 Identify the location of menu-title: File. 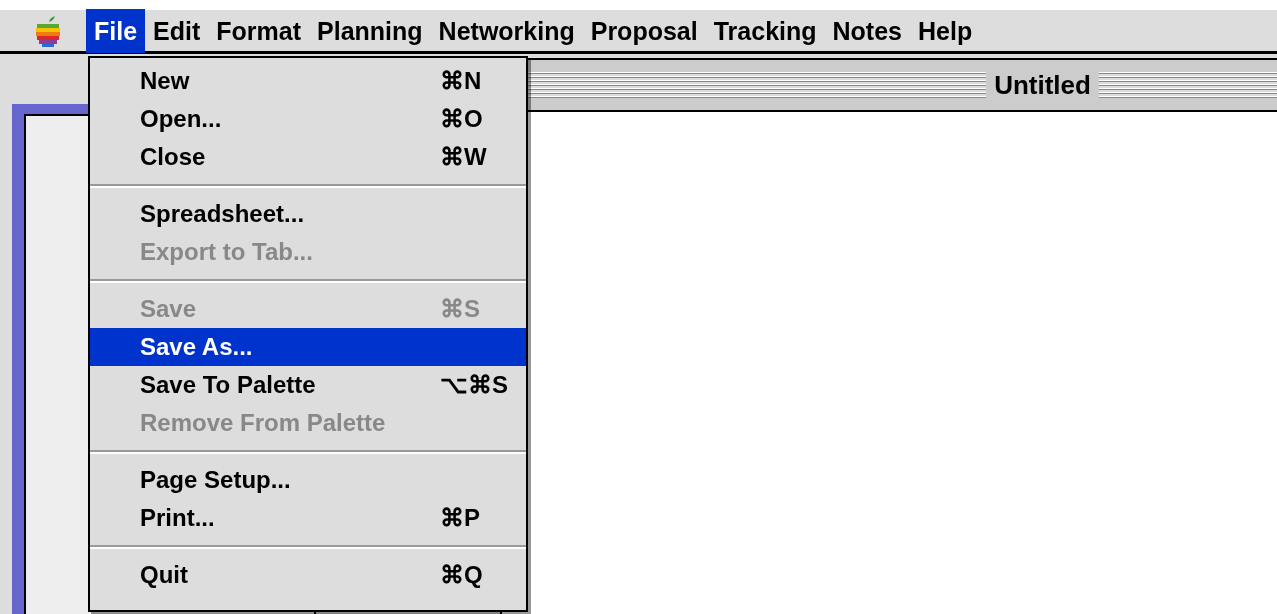
(116, 30).